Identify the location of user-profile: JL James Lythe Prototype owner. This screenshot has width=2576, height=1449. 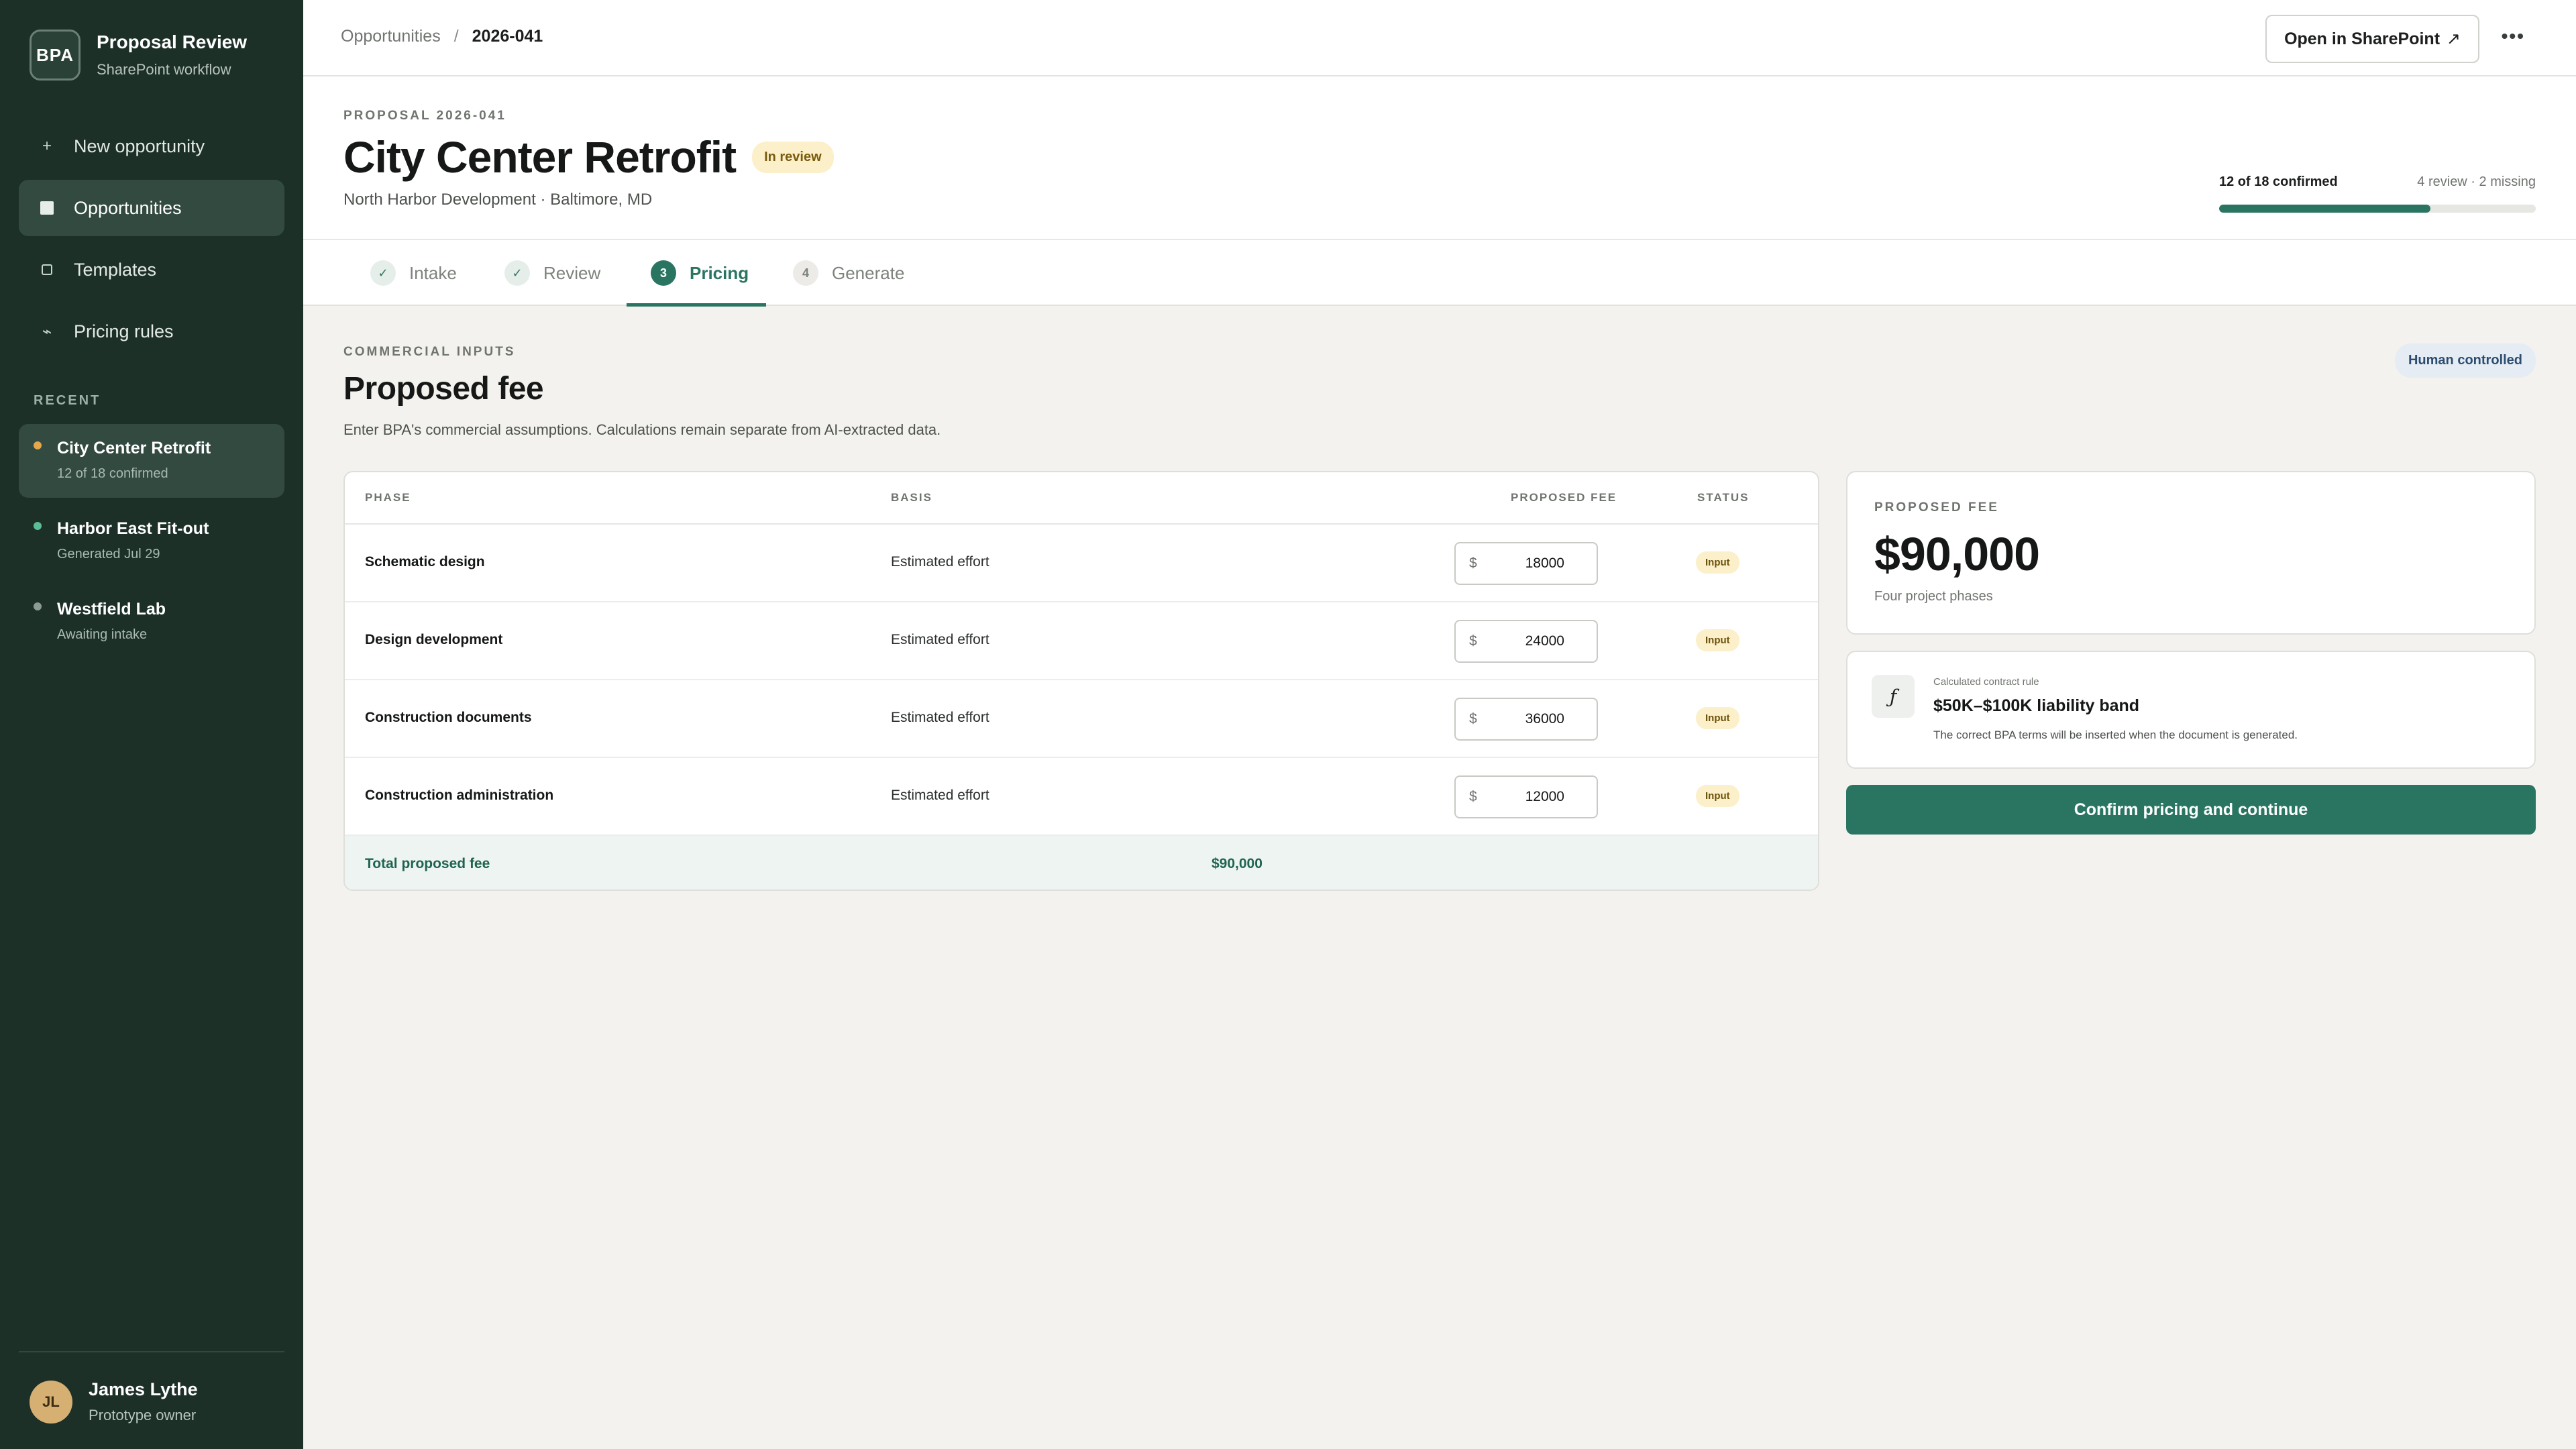
(151, 1387).